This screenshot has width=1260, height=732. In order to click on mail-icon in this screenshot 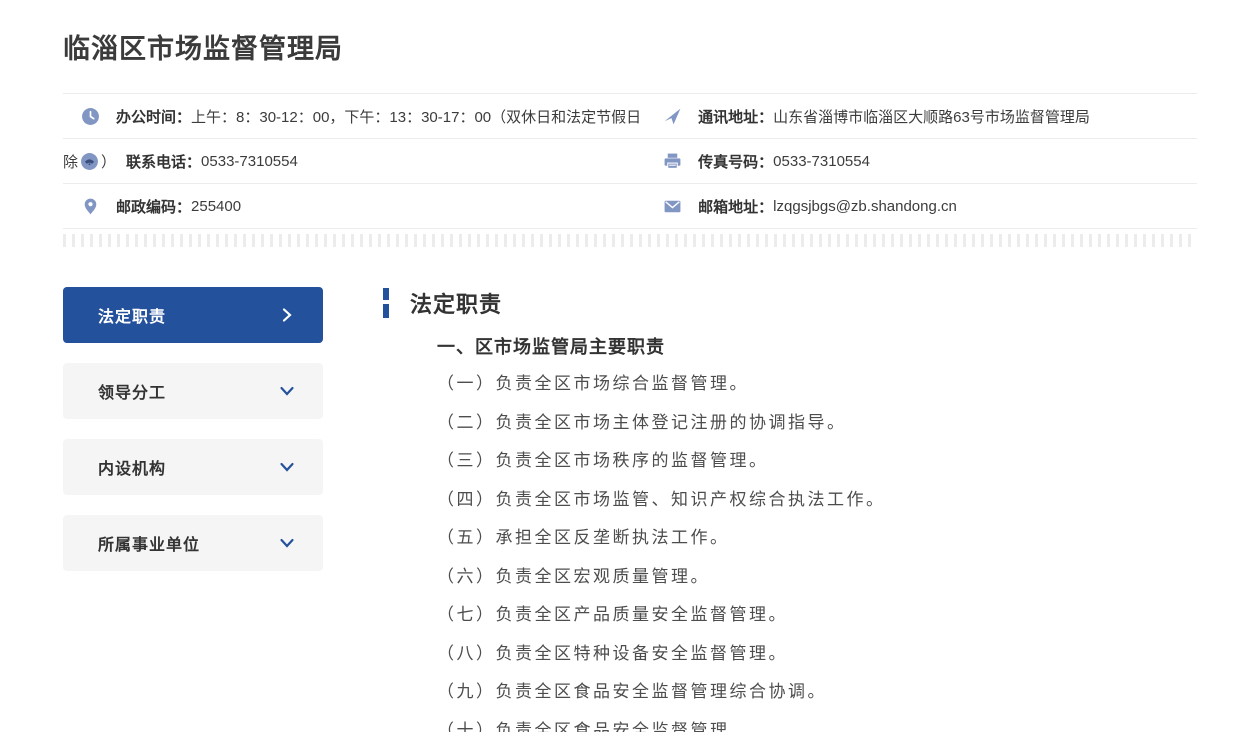, I will do `click(672, 206)`.